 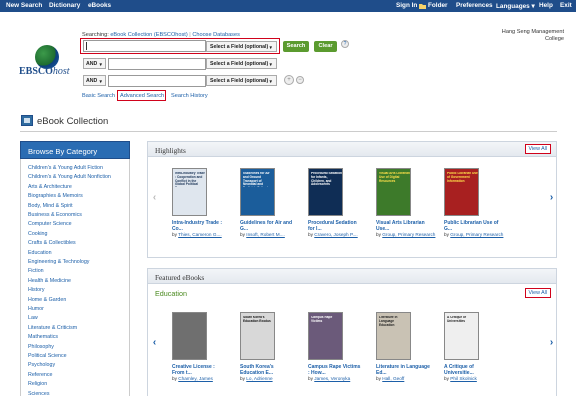 What do you see at coordinates (58, 262) in the screenshot?
I see `category-link: Engineering & Technology` at bounding box center [58, 262].